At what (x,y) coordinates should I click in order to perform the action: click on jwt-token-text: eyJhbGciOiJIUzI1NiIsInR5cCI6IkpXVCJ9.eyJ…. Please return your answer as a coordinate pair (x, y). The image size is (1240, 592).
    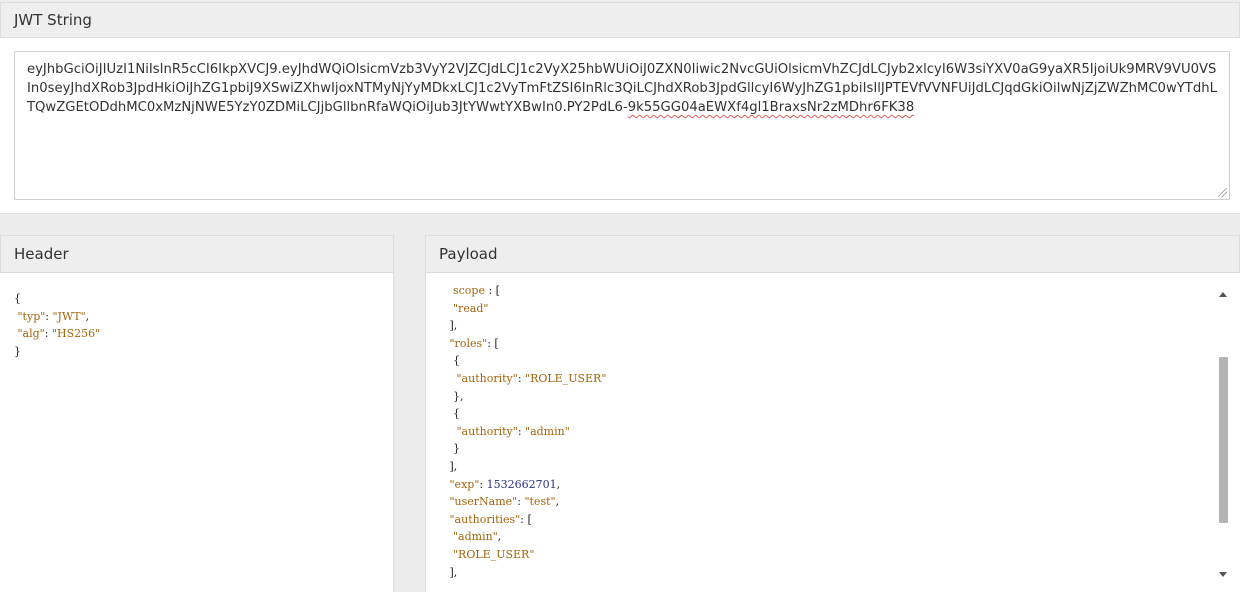
    Looking at the image, I should click on (622, 88).